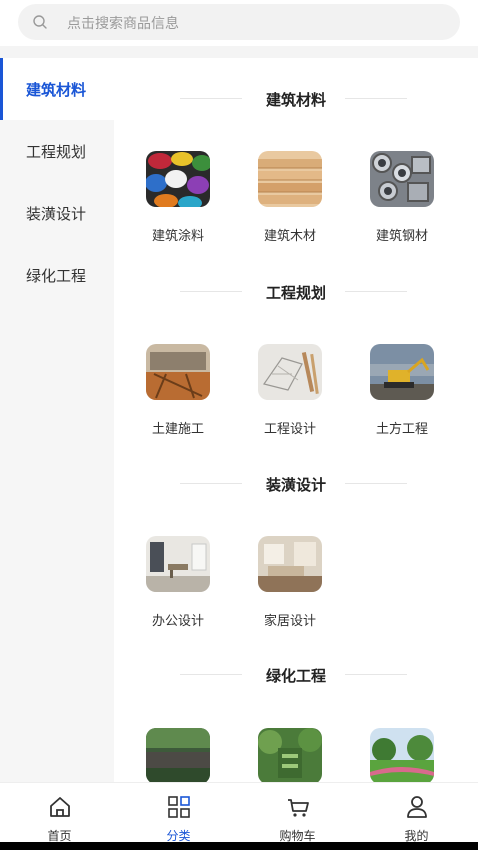 This screenshot has width=478, height=850. I want to click on product-item-paint: 建筑涂料, so click(178, 201).